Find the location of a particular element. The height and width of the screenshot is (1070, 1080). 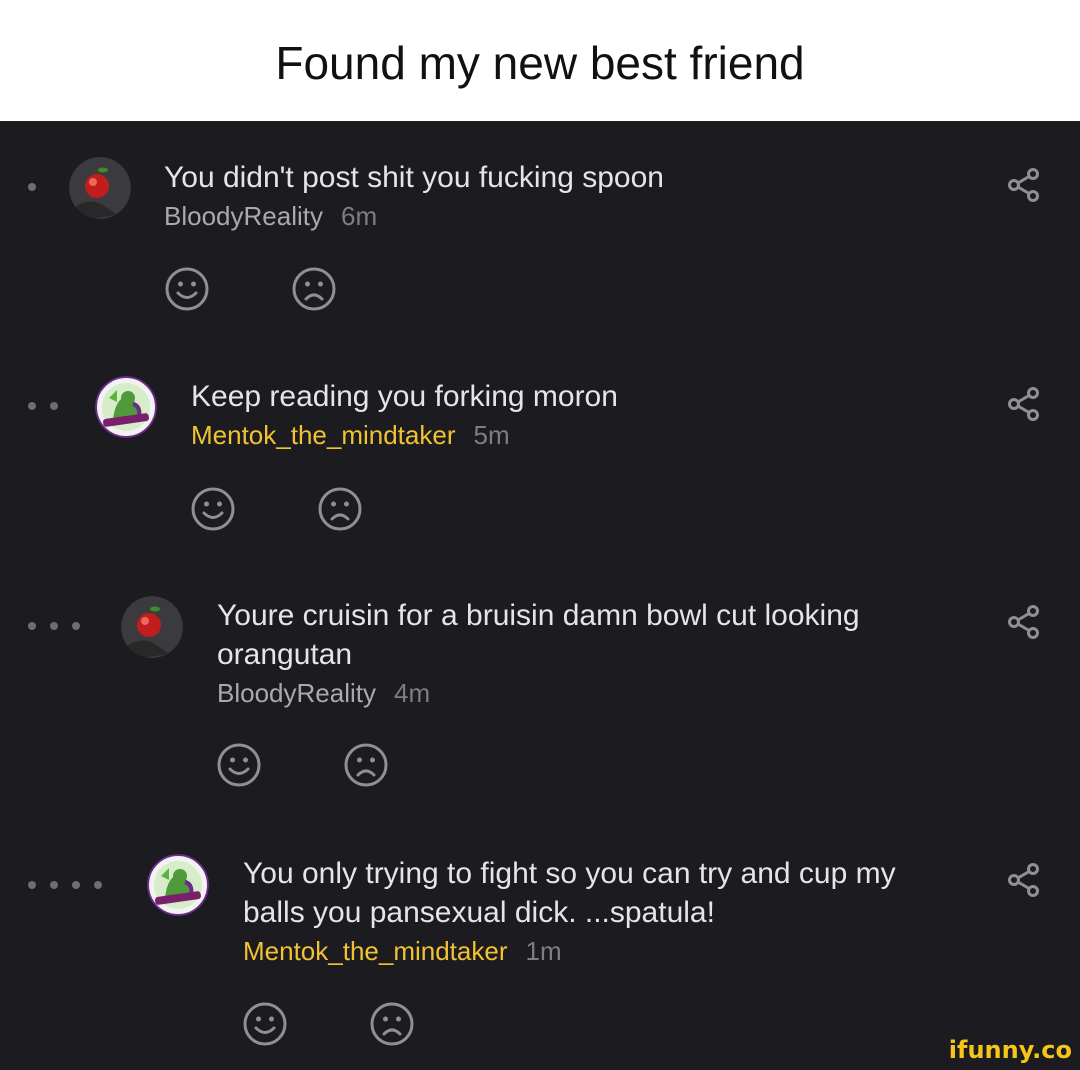

comment-text: Keep reading you forking moron is located at coordinates (404, 396).